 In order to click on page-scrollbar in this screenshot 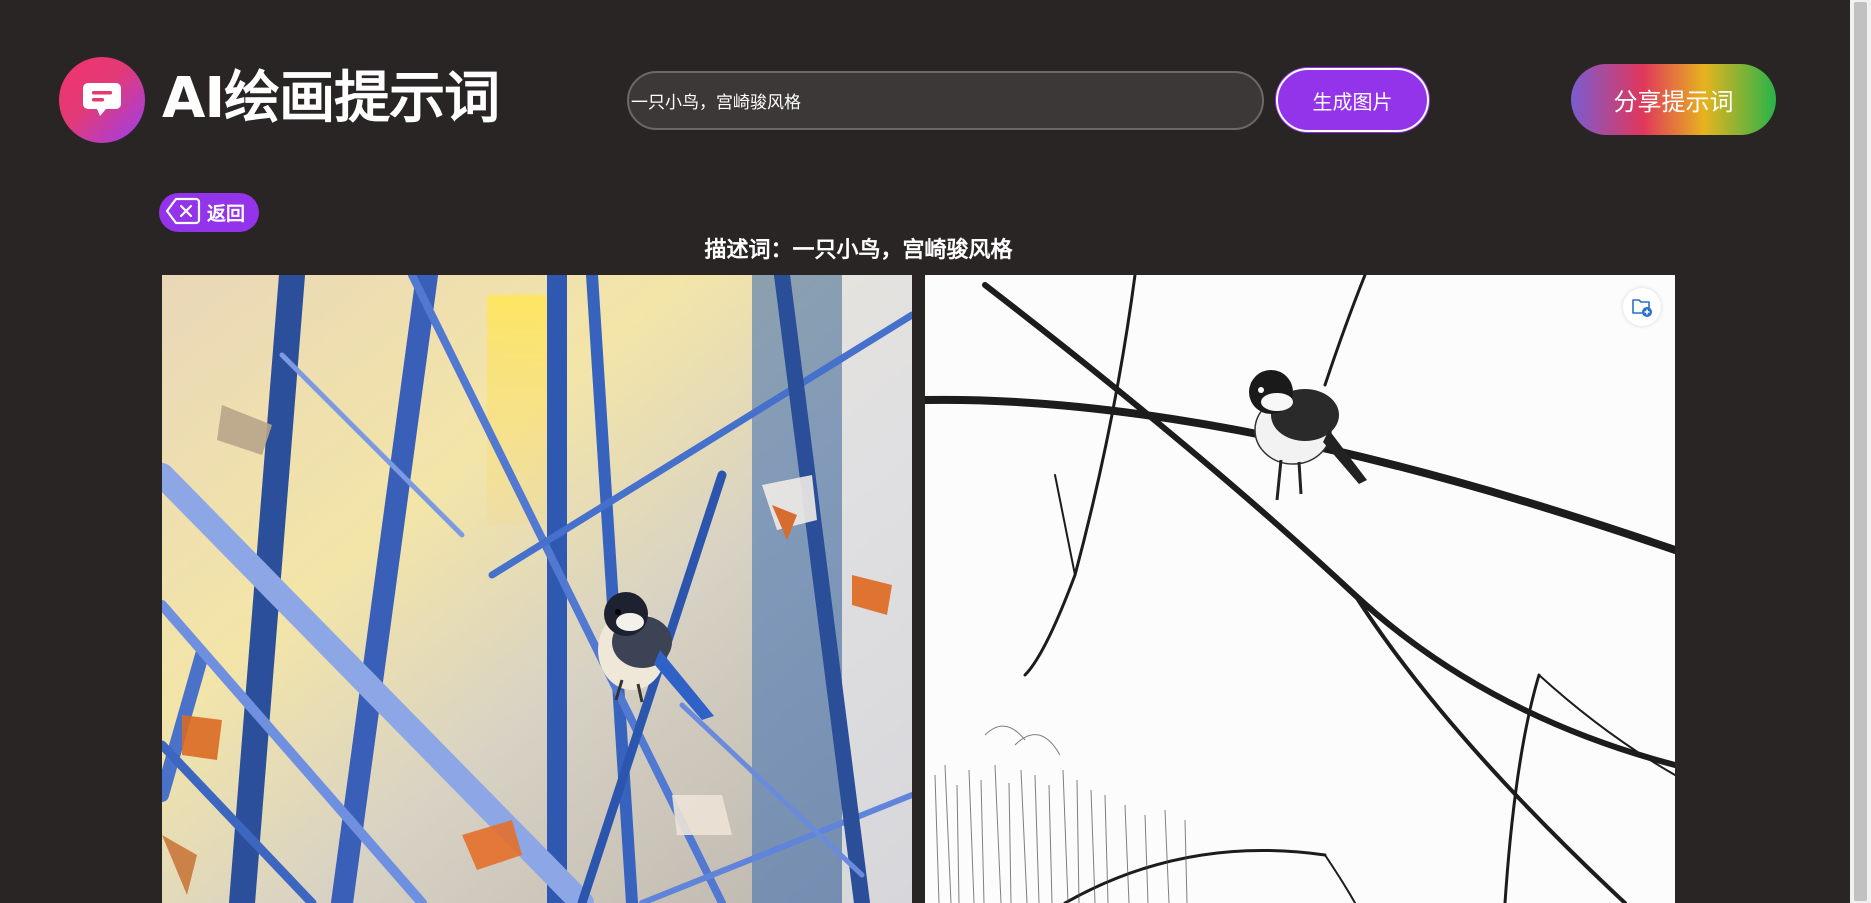, I will do `click(1860, 451)`.